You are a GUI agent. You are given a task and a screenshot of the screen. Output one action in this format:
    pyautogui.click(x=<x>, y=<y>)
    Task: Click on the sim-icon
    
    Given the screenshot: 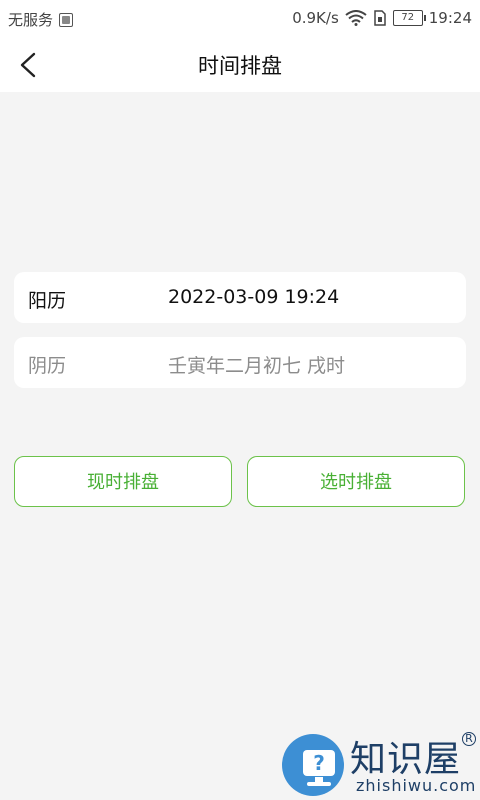 What is the action you would take?
    pyautogui.click(x=66, y=19)
    